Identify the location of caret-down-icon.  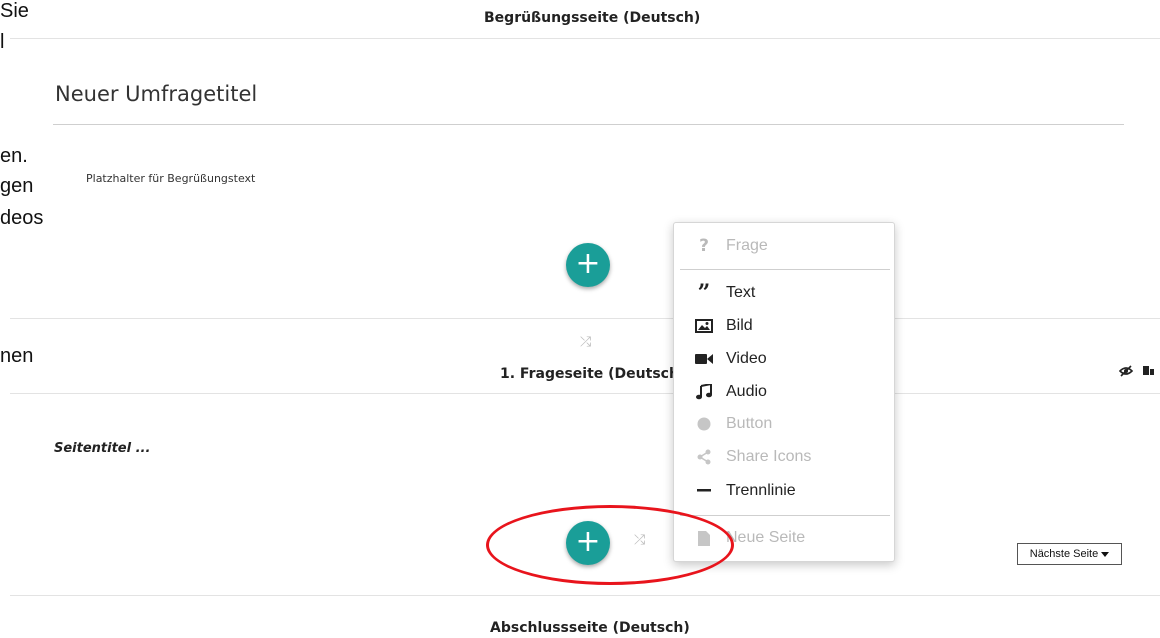
(1105, 554).